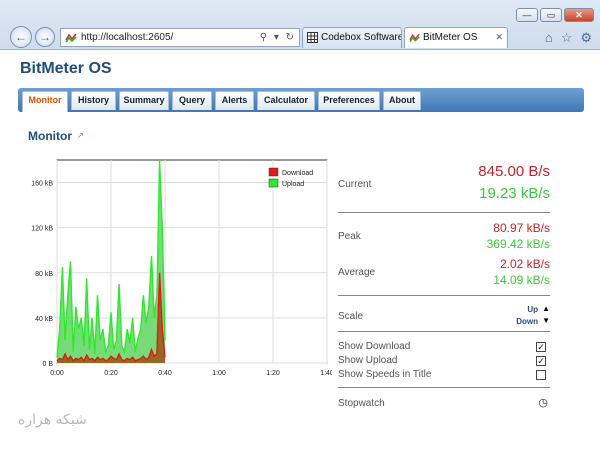 The height and width of the screenshot is (450, 600). What do you see at coordinates (50, 136) in the screenshot?
I see `monitor-title: Monitor` at bounding box center [50, 136].